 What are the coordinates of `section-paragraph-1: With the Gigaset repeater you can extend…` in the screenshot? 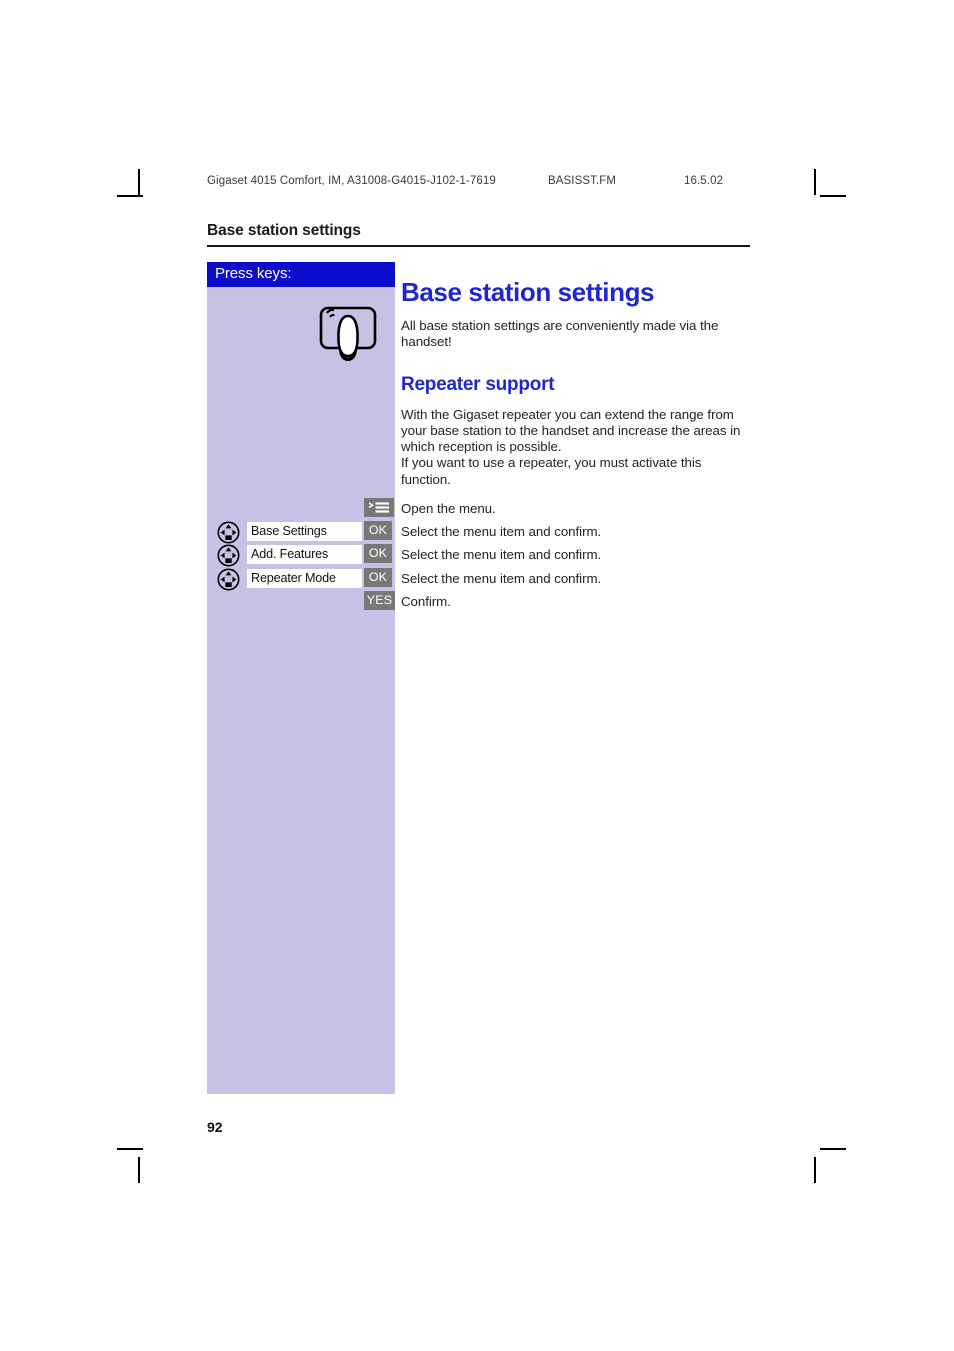 It's located at (571, 430).